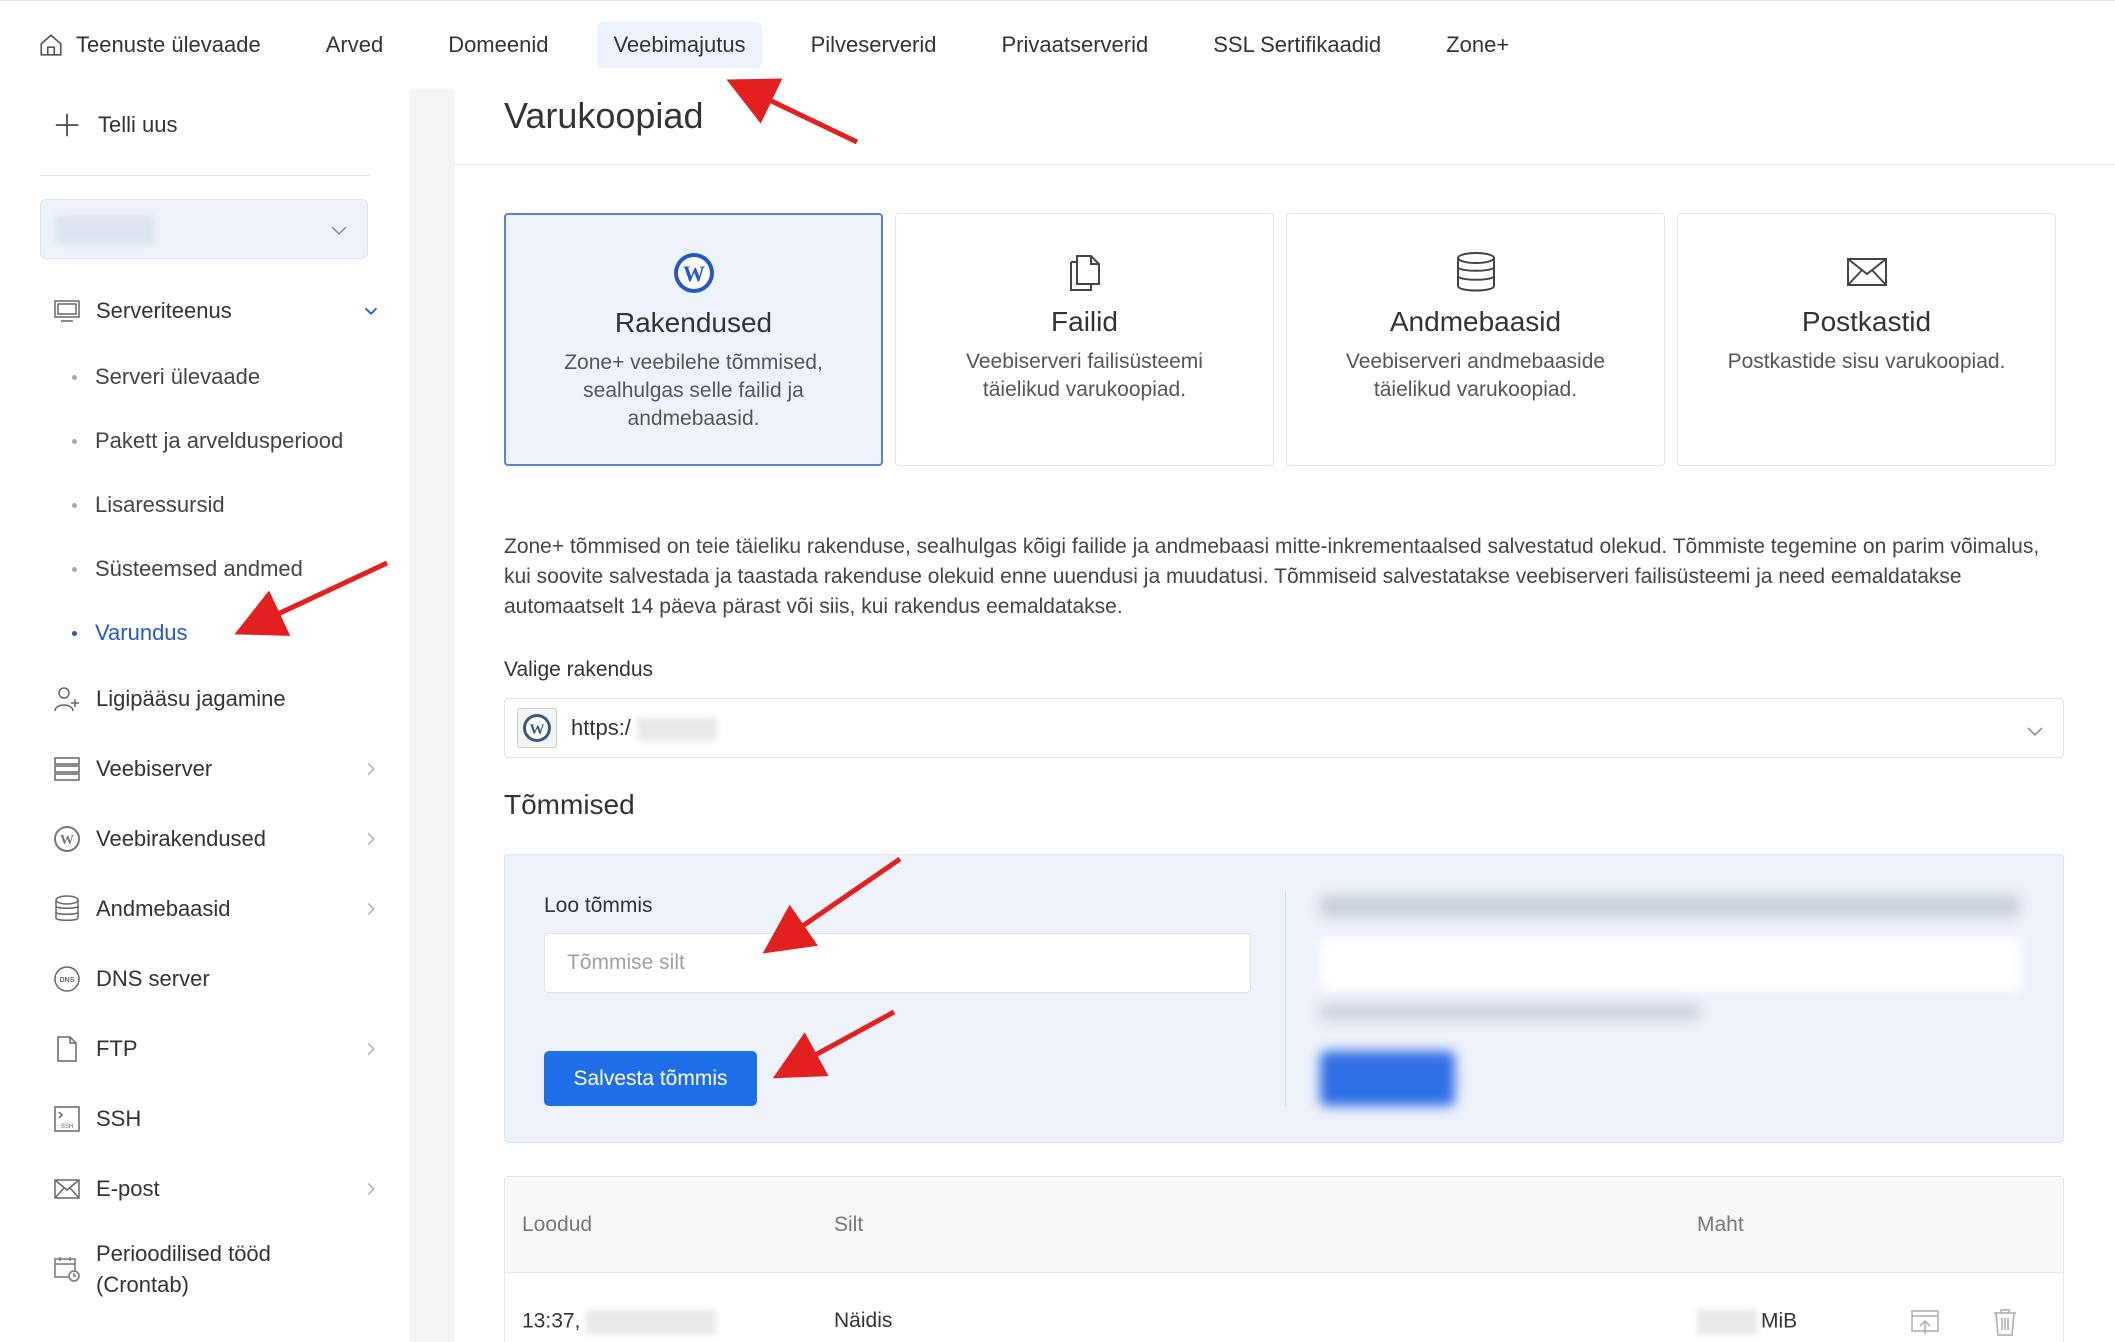  I want to click on nav-services-overview: Teenuste ülevaade, so click(149, 45).